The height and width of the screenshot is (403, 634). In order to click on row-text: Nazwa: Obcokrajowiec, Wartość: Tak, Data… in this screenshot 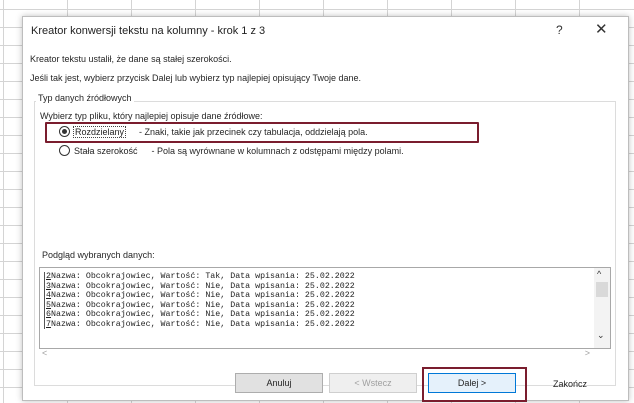, I will do `click(202, 276)`.